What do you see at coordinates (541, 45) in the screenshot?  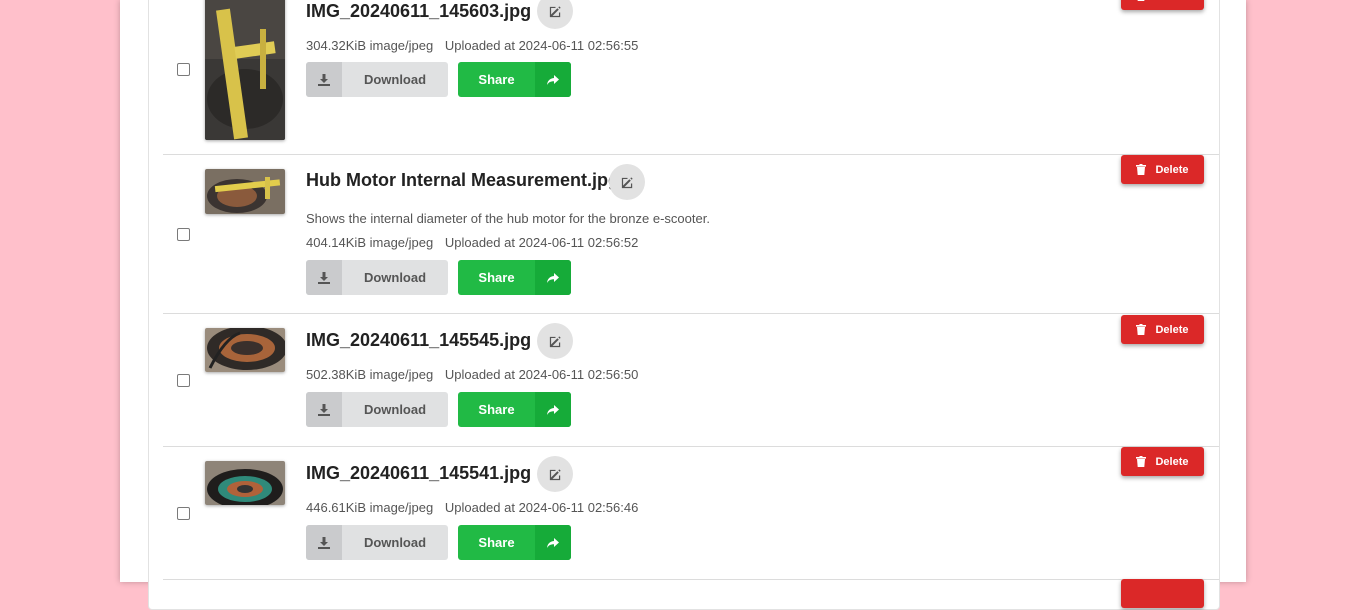 I see `upload-time: Uploaded at 2024-06-11 02:56:55` at bounding box center [541, 45].